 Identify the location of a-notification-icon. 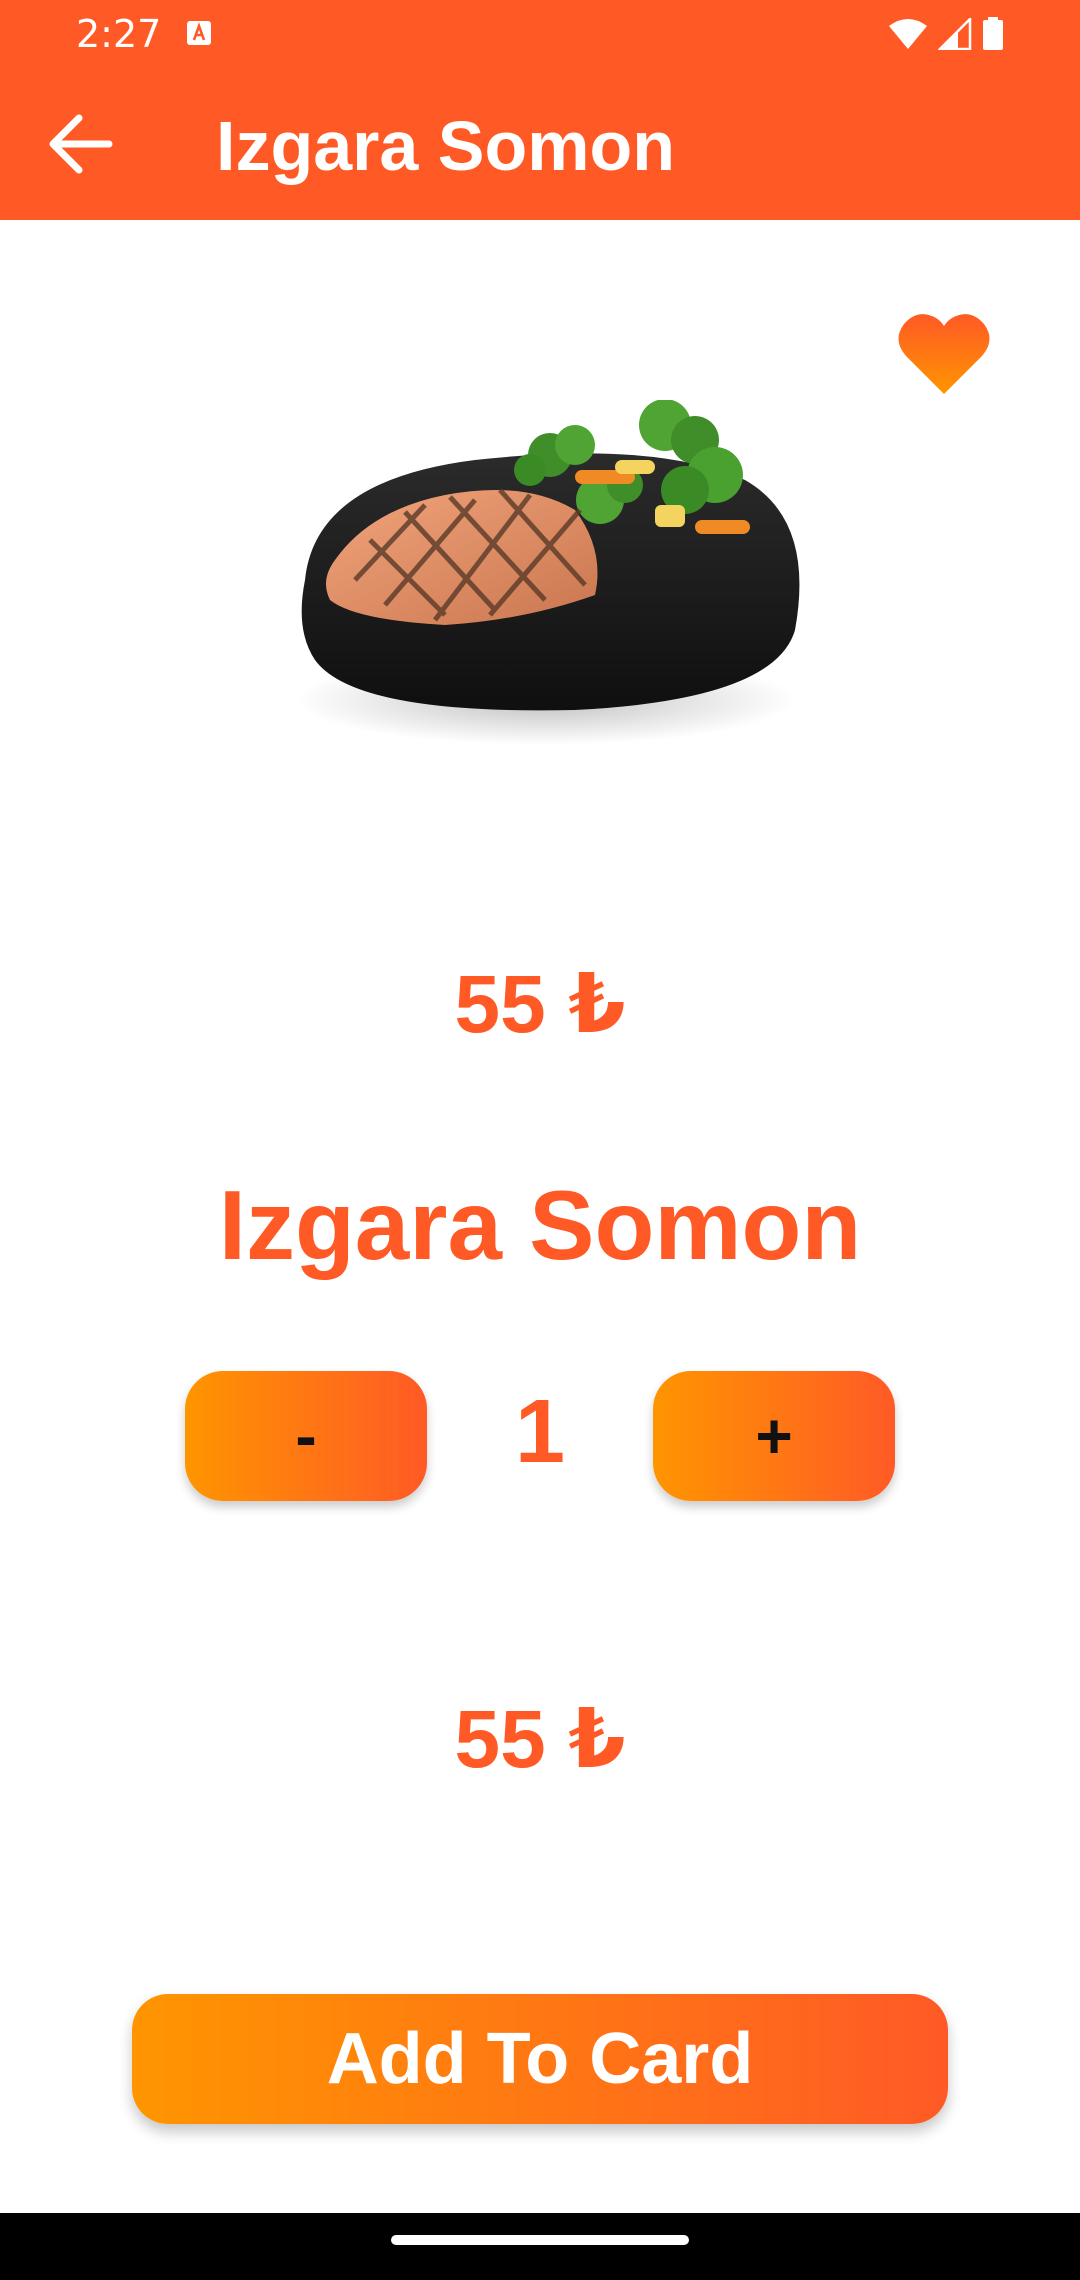
(199, 33).